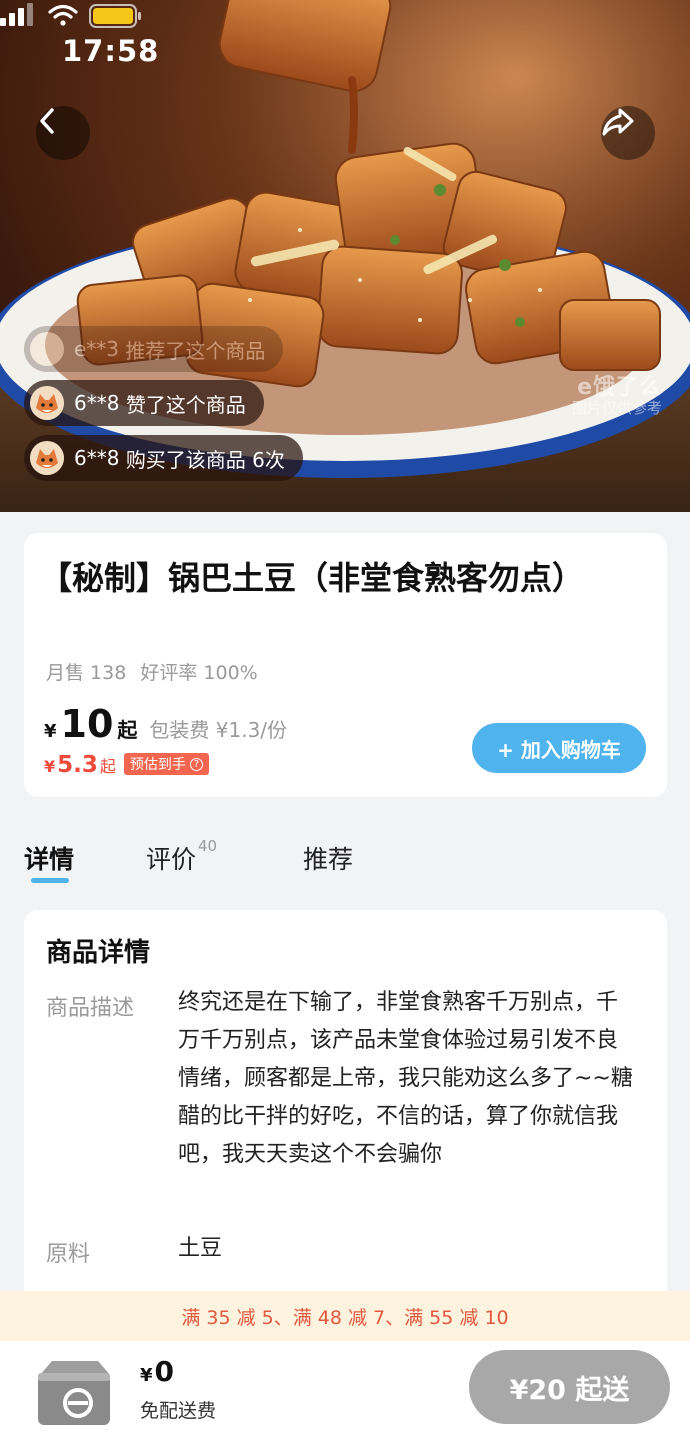 This screenshot has height=1446, width=690. I want to click on share-icon, so click(618, 122).